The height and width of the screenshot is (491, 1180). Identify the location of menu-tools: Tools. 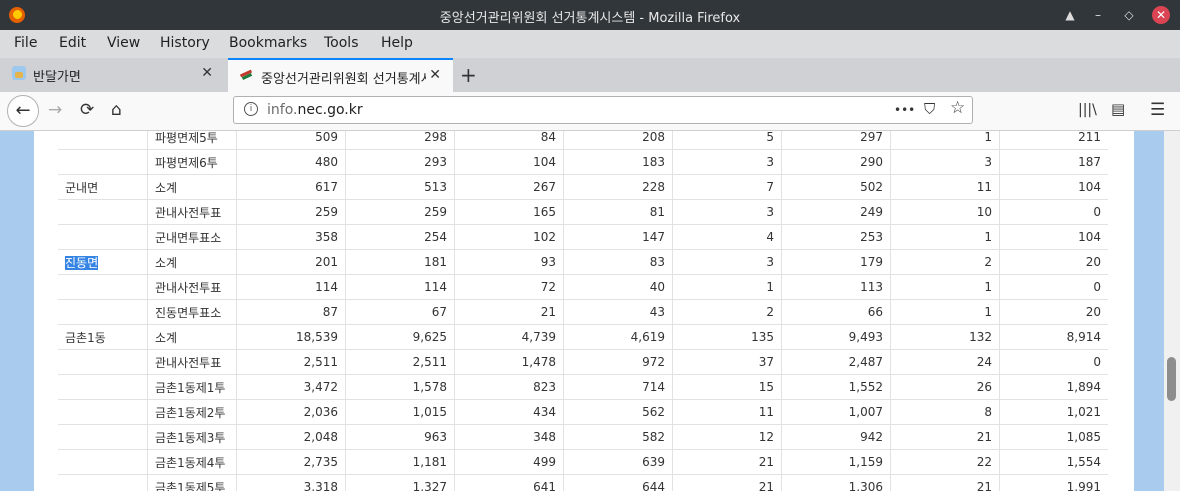
(341, 43).